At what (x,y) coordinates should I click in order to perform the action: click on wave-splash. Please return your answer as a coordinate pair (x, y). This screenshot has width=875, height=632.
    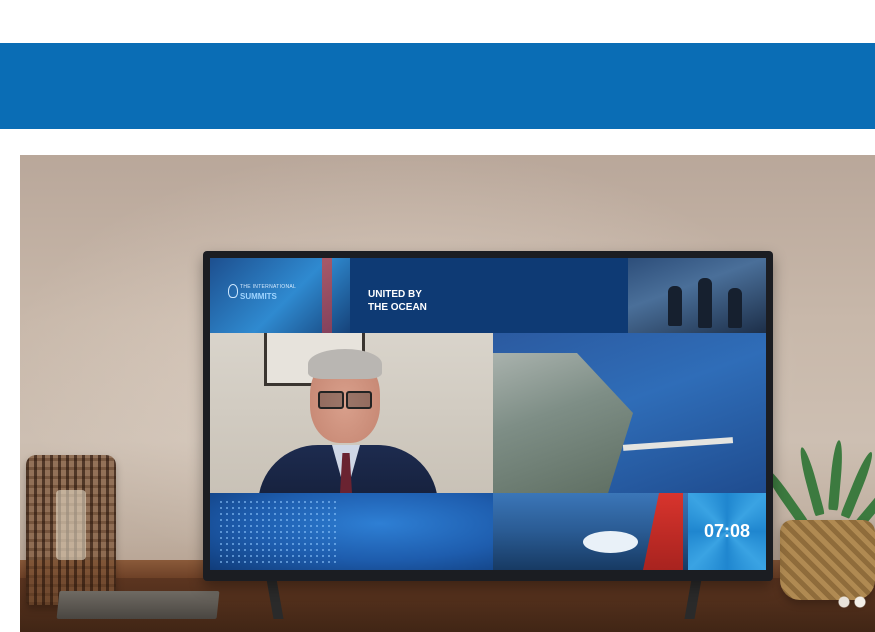
    Looking at the image, I should click on (610, 542).